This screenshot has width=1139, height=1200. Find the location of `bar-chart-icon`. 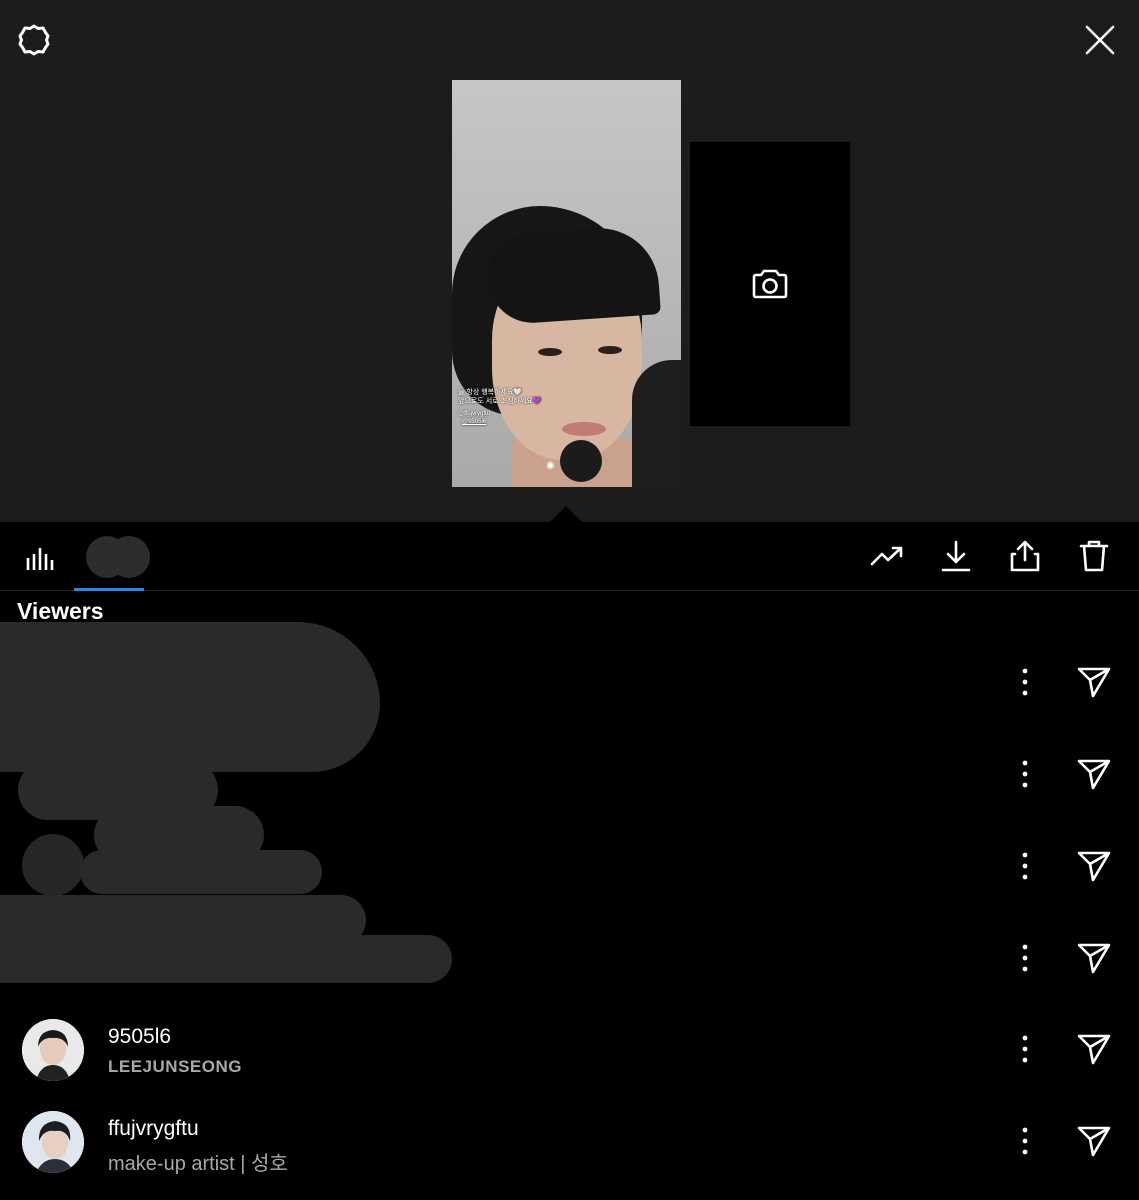

bar-chart-icon is located at coordinates (40, 559).